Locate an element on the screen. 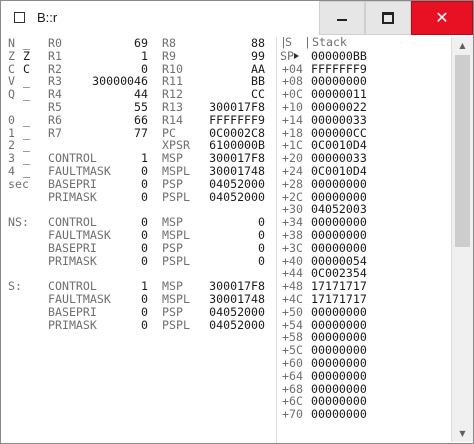 This screenshot has width=474, height=444. scroll-down-icon: ▼ is located at coordinates (462, 433).